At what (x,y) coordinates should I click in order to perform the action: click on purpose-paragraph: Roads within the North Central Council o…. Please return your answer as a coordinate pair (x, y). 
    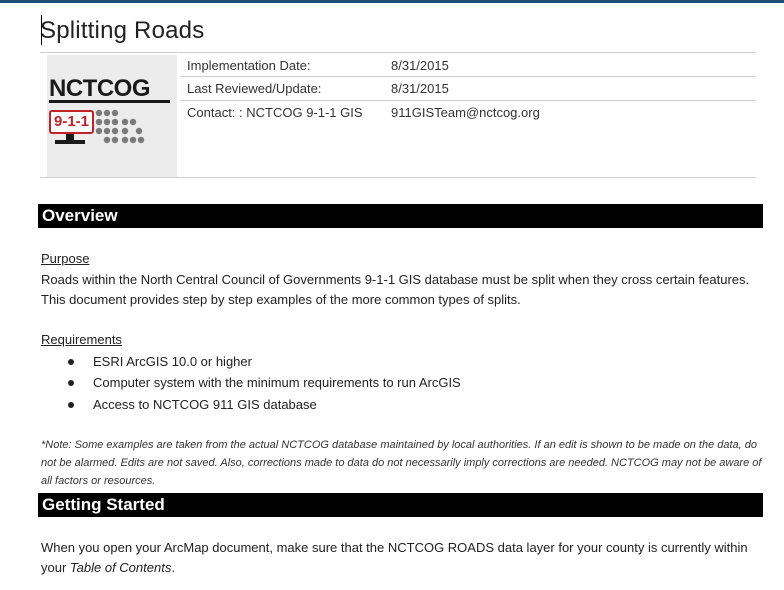
    Looking at the image, I should click on (395, 289).